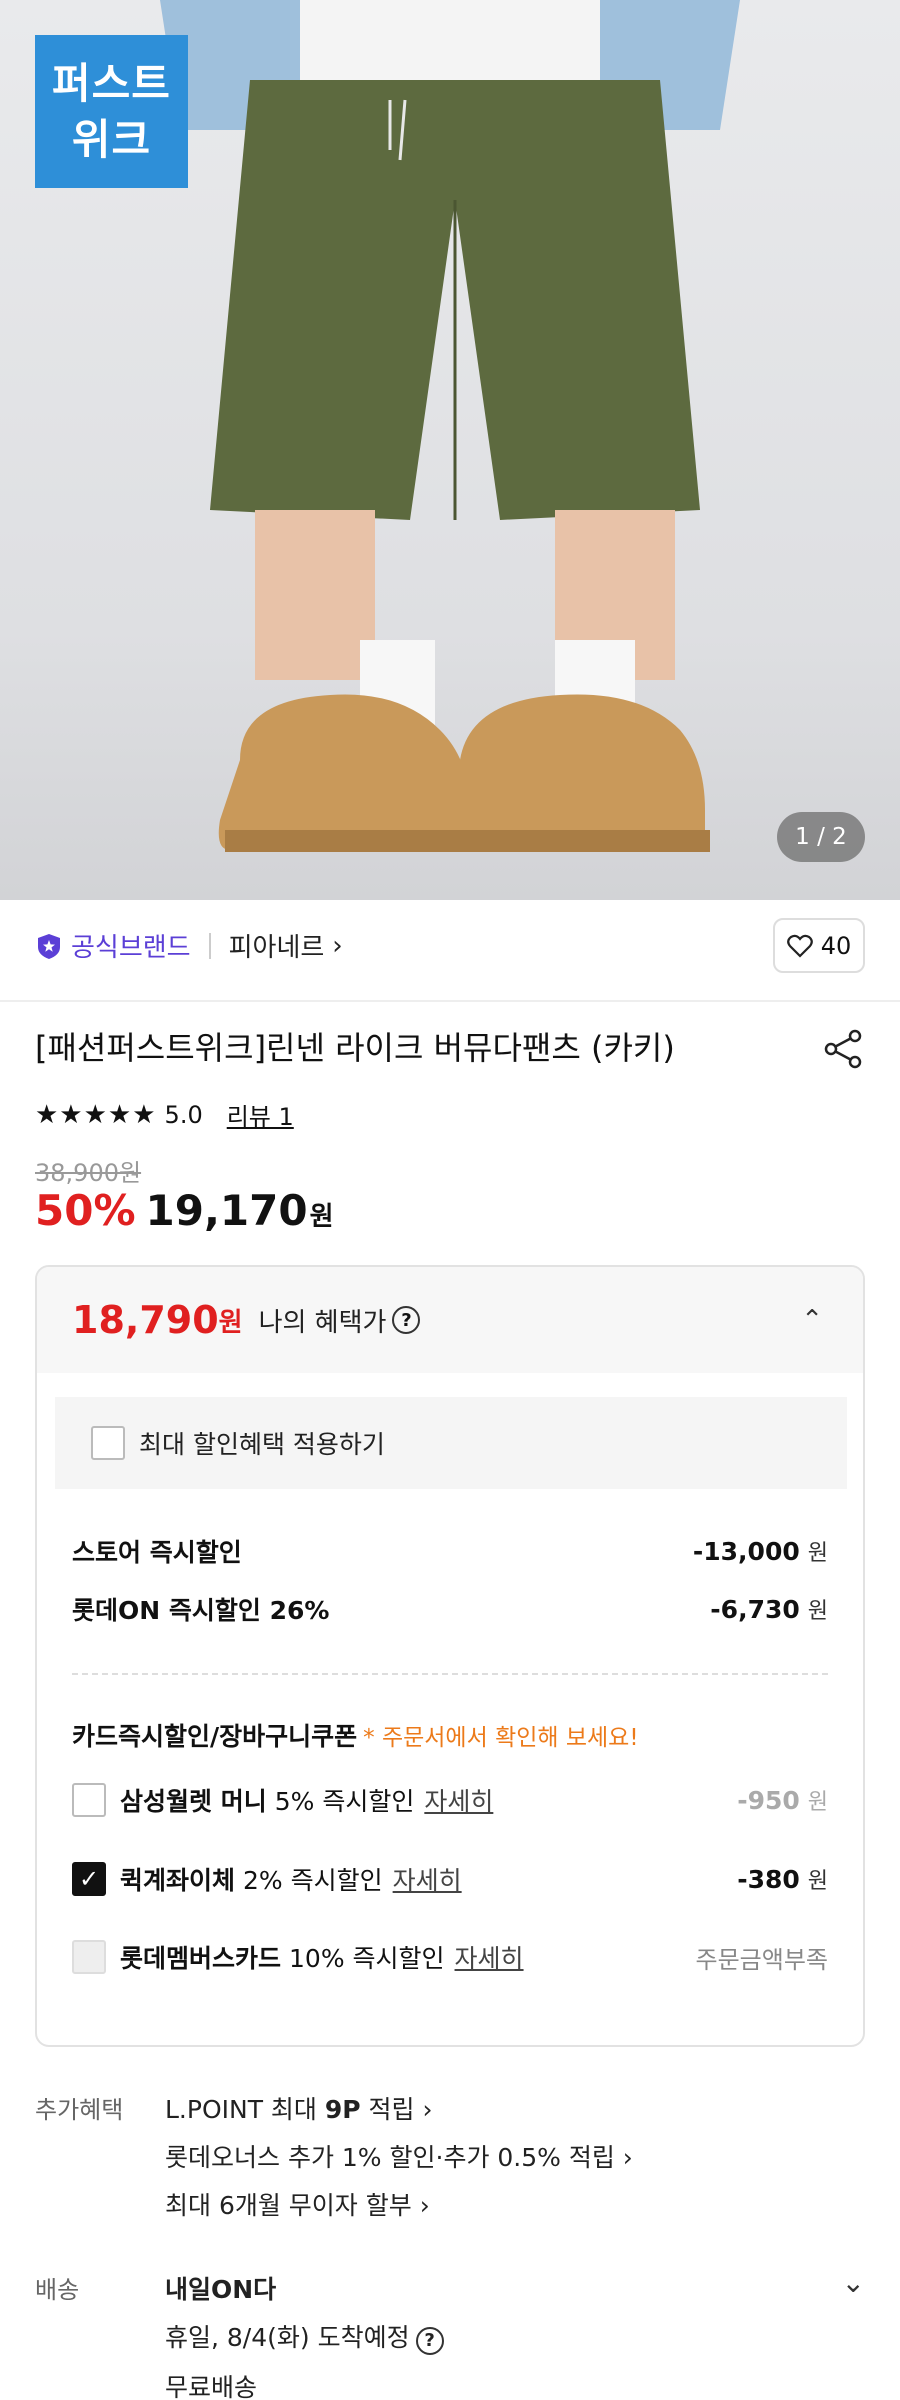 The height and width of the screenshot is (2400, 900). Describe the element at coordinates (89, 1957) in the screenshot. I see `lotte-members-checkbox` at that location.